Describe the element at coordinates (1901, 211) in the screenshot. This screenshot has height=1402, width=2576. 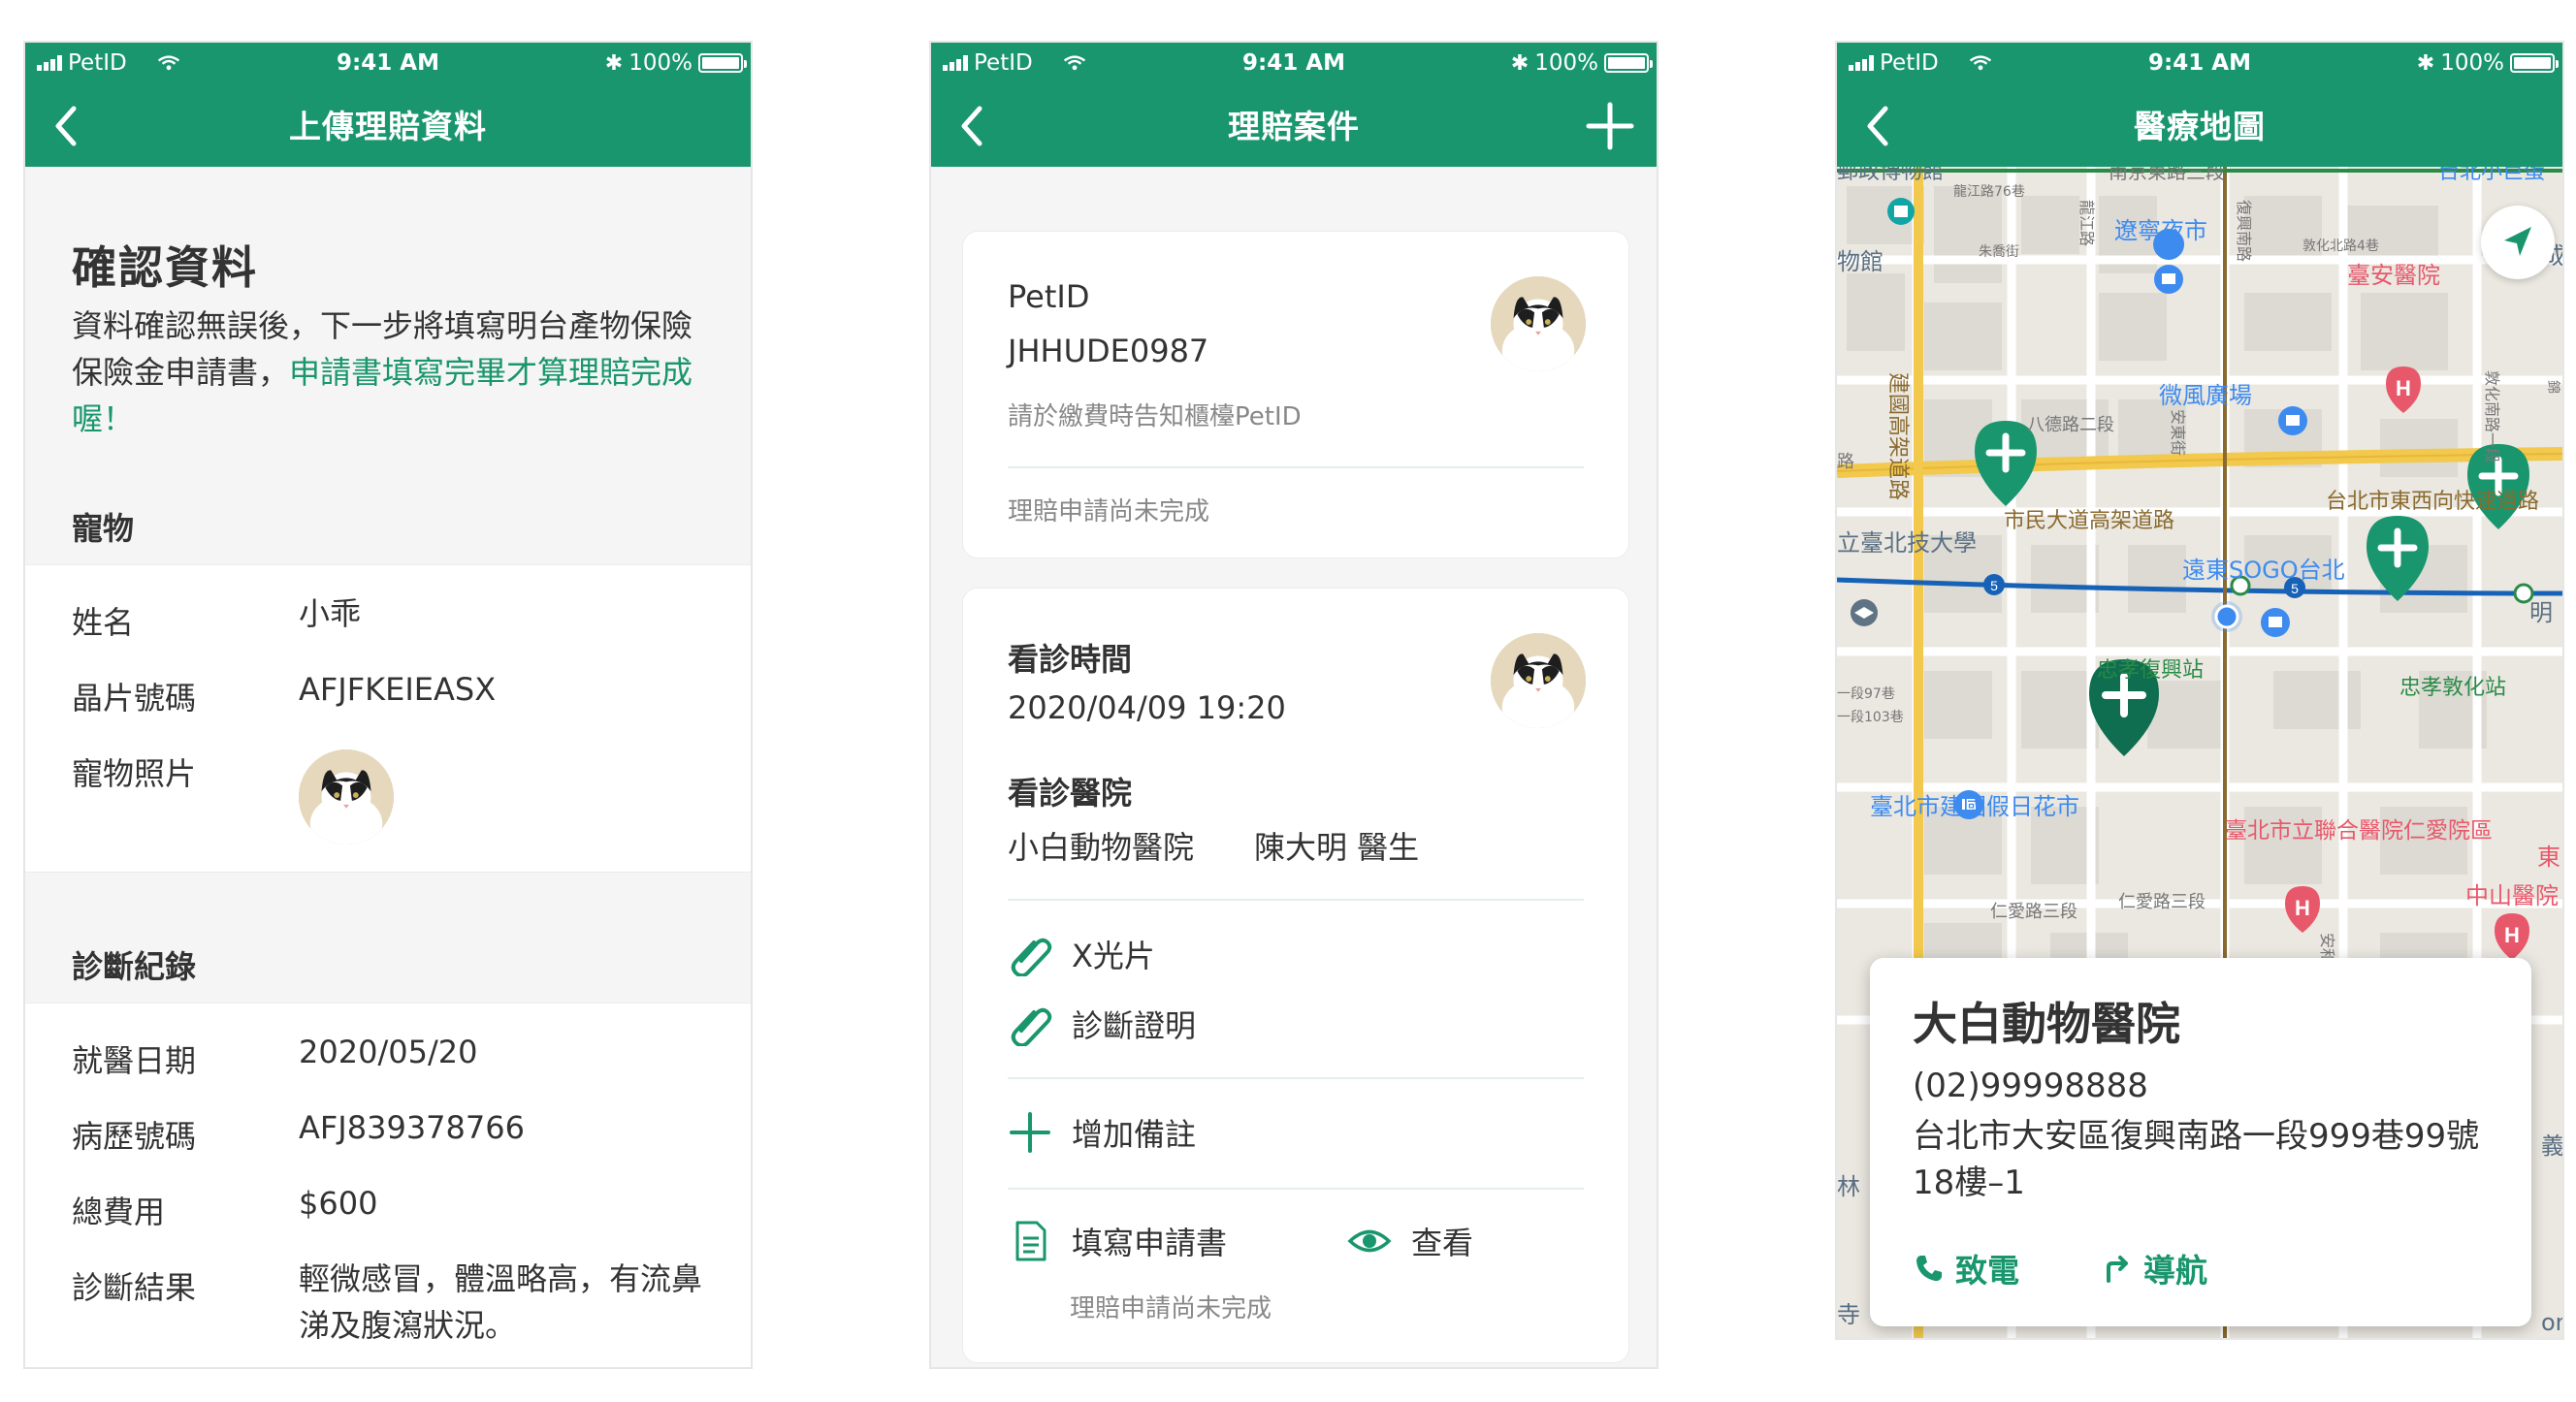
I see `museum-poi-icon` at that location.